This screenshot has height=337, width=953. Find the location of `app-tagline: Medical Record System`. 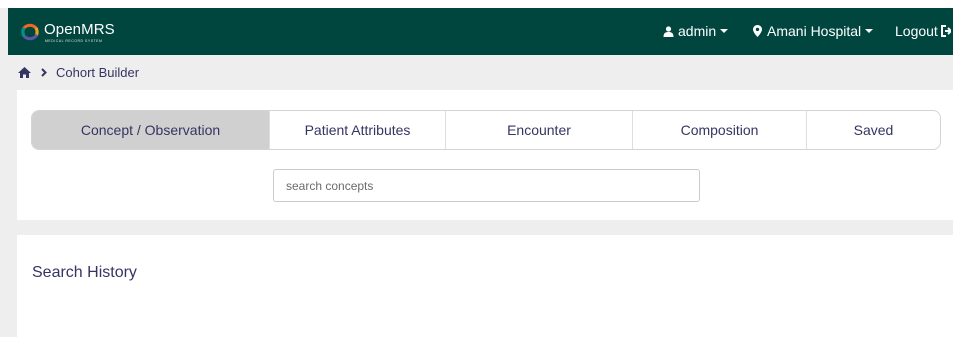

app-tagline: Medical Record System is located at coordinates (74, 41).